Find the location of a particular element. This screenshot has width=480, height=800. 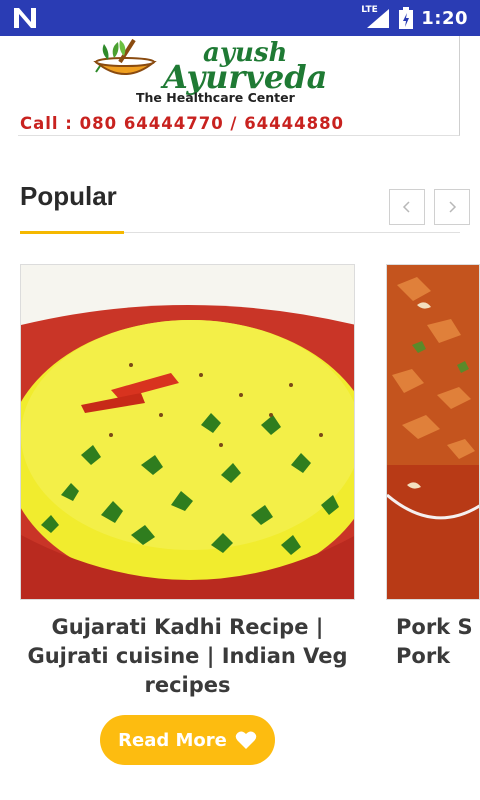

n-notification-icon is located at coordinates (25, 18).